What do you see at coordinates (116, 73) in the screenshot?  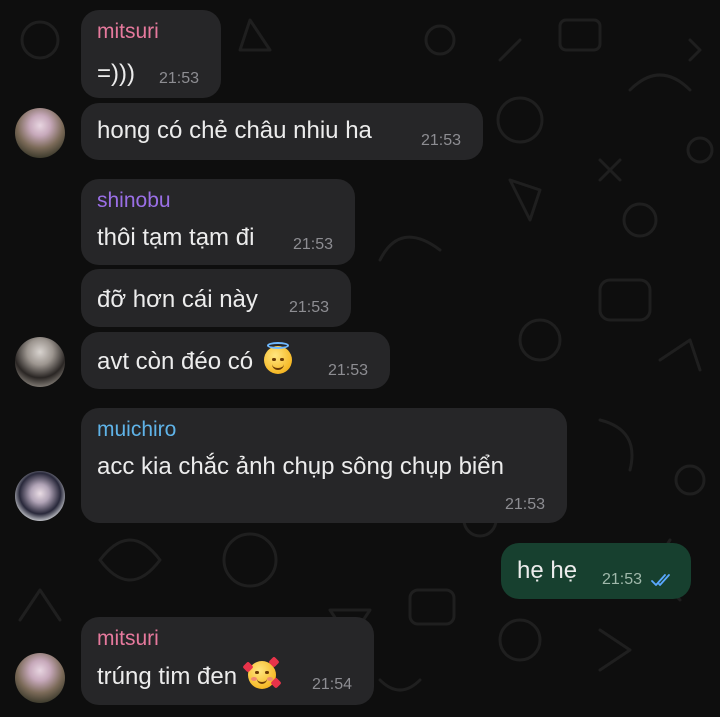 I see `message-text: =)))` at bounding box center [116, 73].